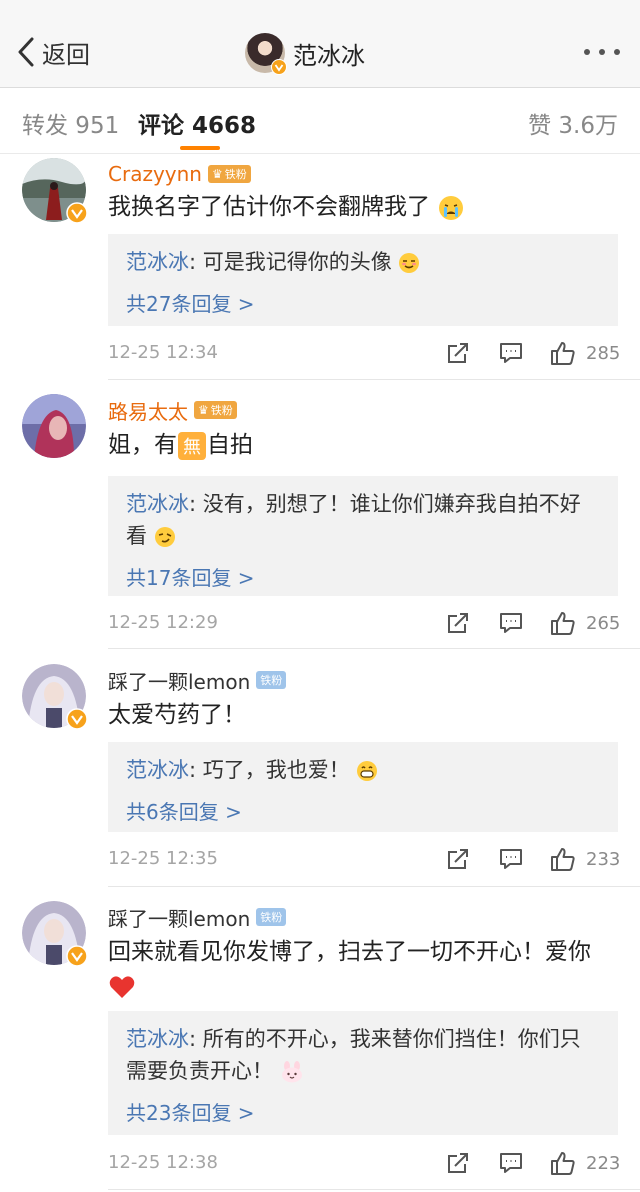  I want to click on heart-icon, so click(122, 986).